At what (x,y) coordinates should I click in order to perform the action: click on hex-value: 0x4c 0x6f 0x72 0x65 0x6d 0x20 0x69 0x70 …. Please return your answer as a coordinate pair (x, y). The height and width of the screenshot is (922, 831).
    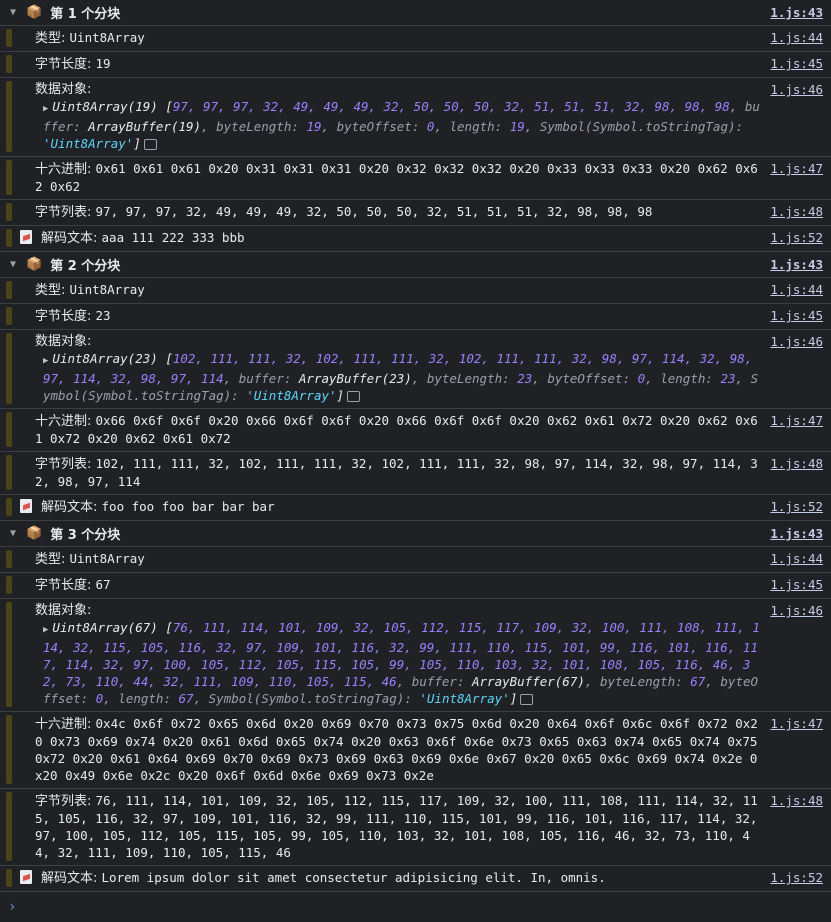
    Looking at the image, I should click on (396, 749).